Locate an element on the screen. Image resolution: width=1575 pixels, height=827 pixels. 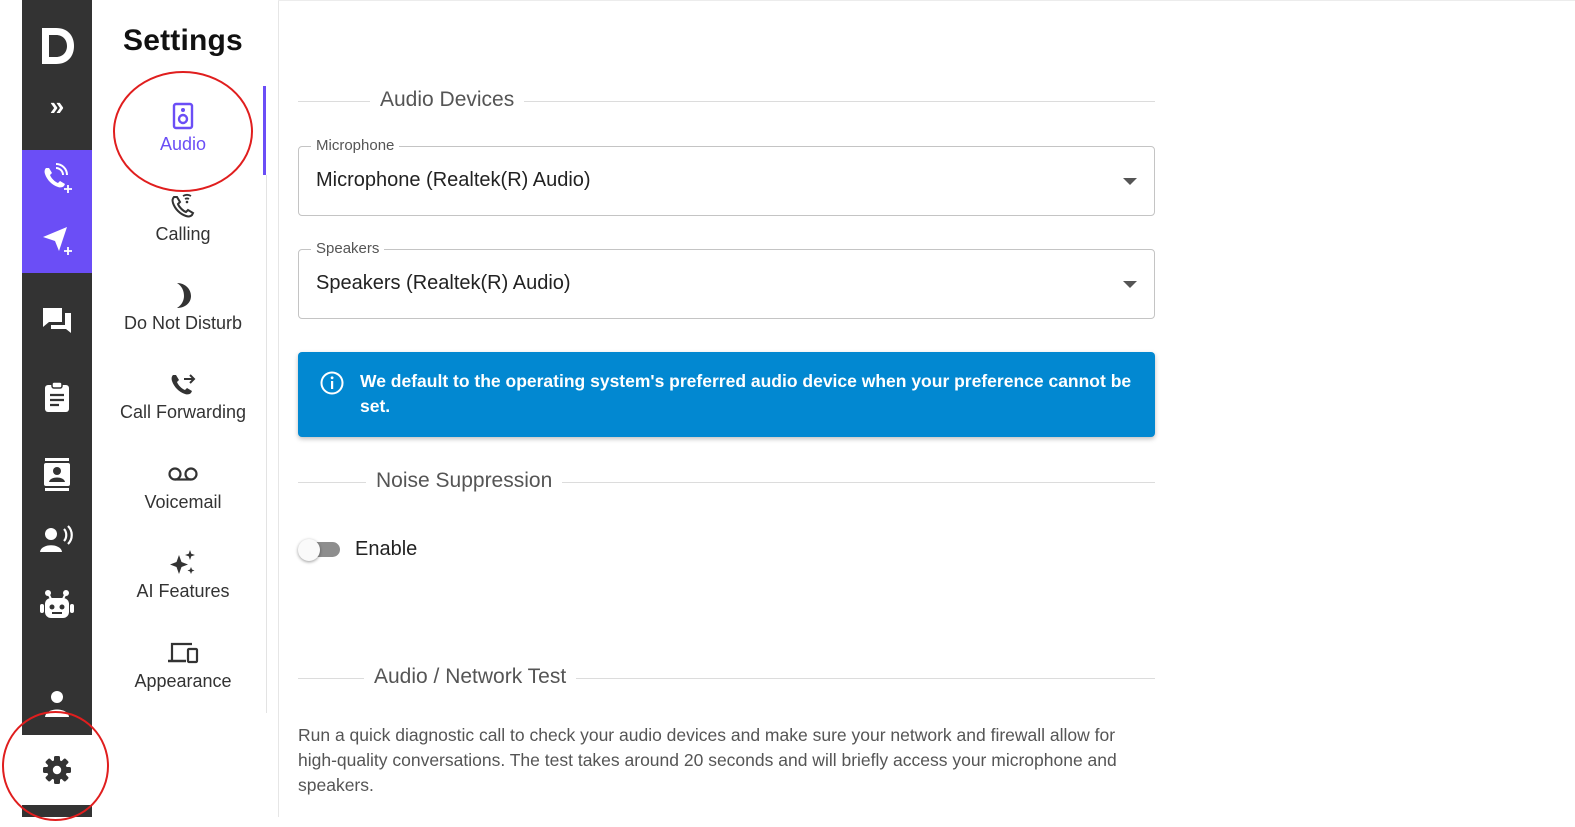
nav-item-ai-features: AI Features is located at coordinates (183, 574).